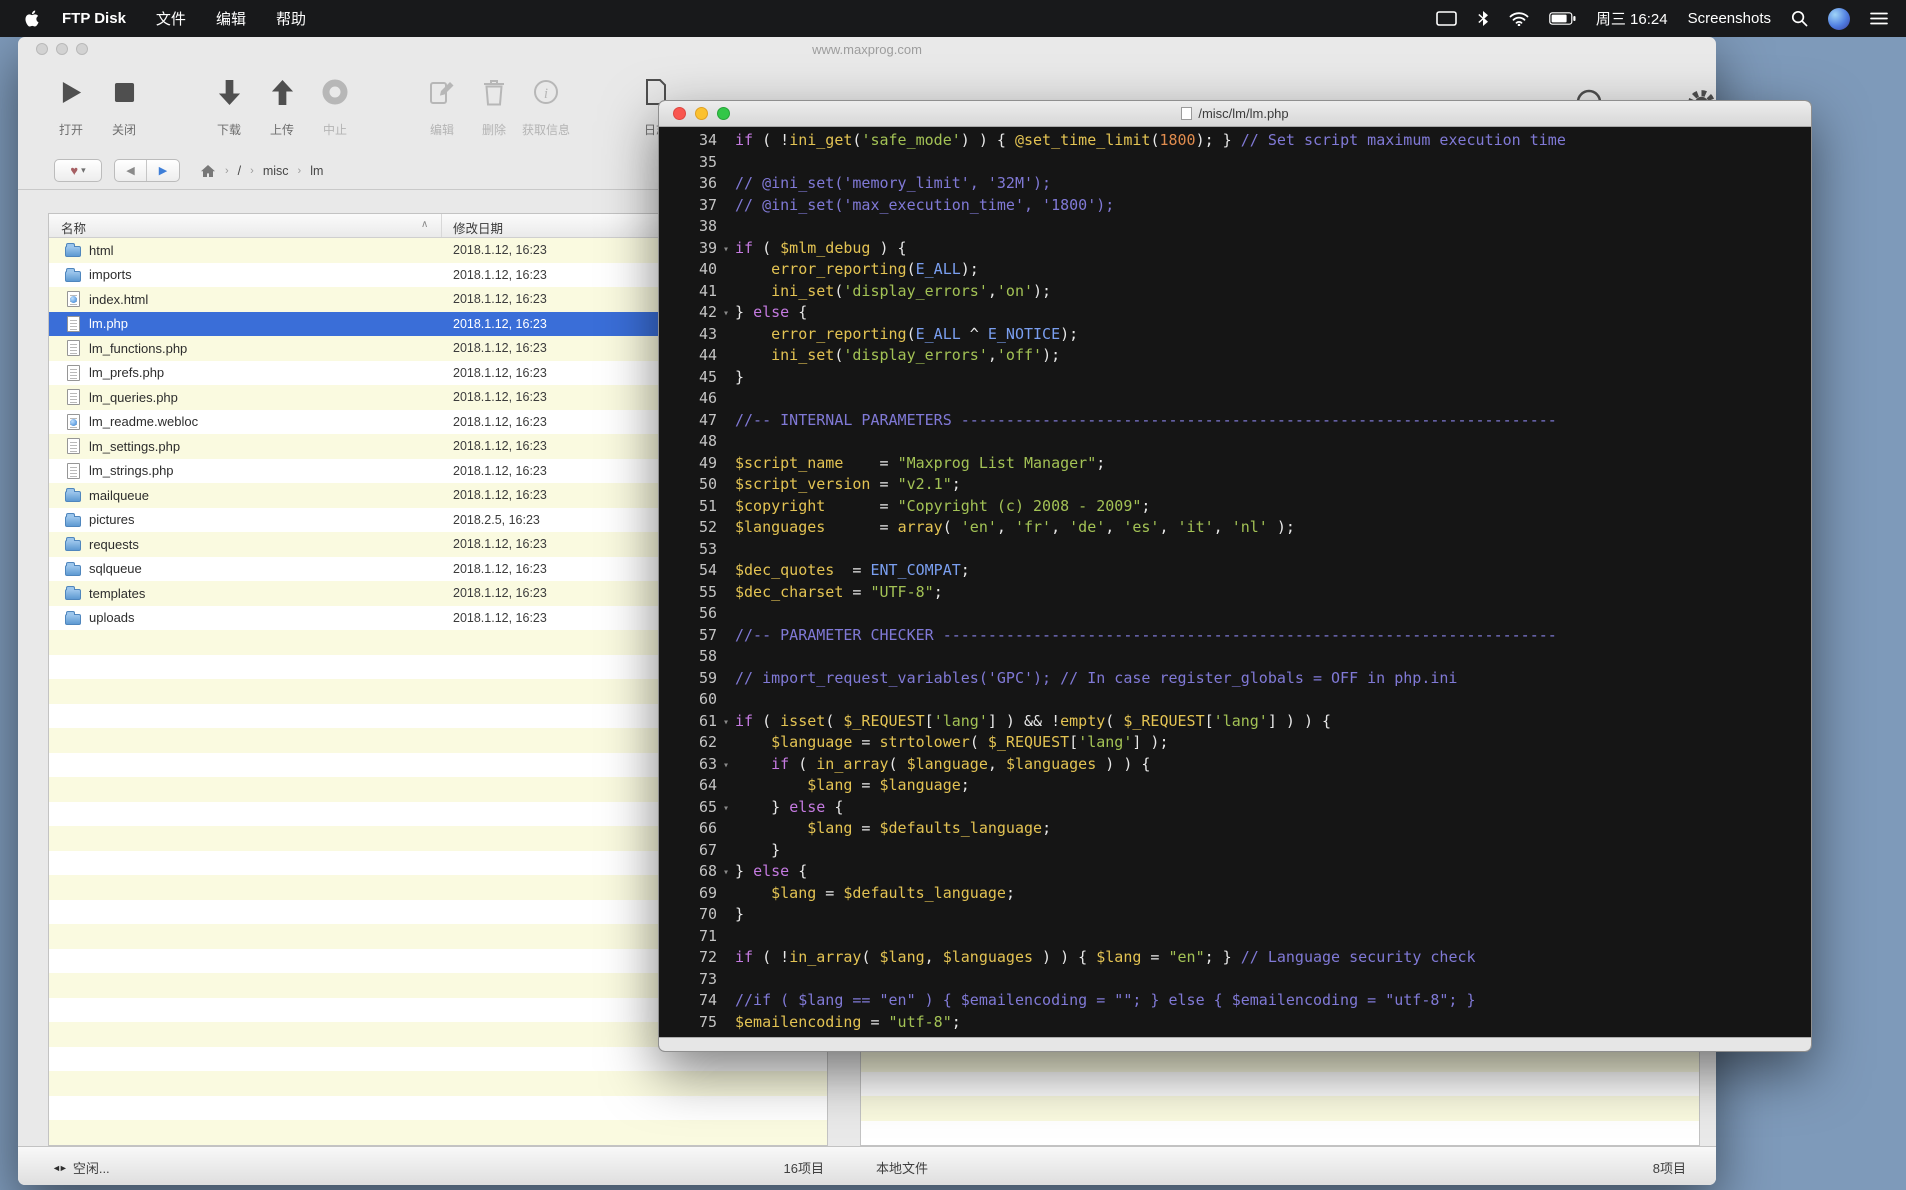  Describe the element at coordinates (94, 18) in the screenshot. I see `app-menu-title: FTP Disk` at that location.